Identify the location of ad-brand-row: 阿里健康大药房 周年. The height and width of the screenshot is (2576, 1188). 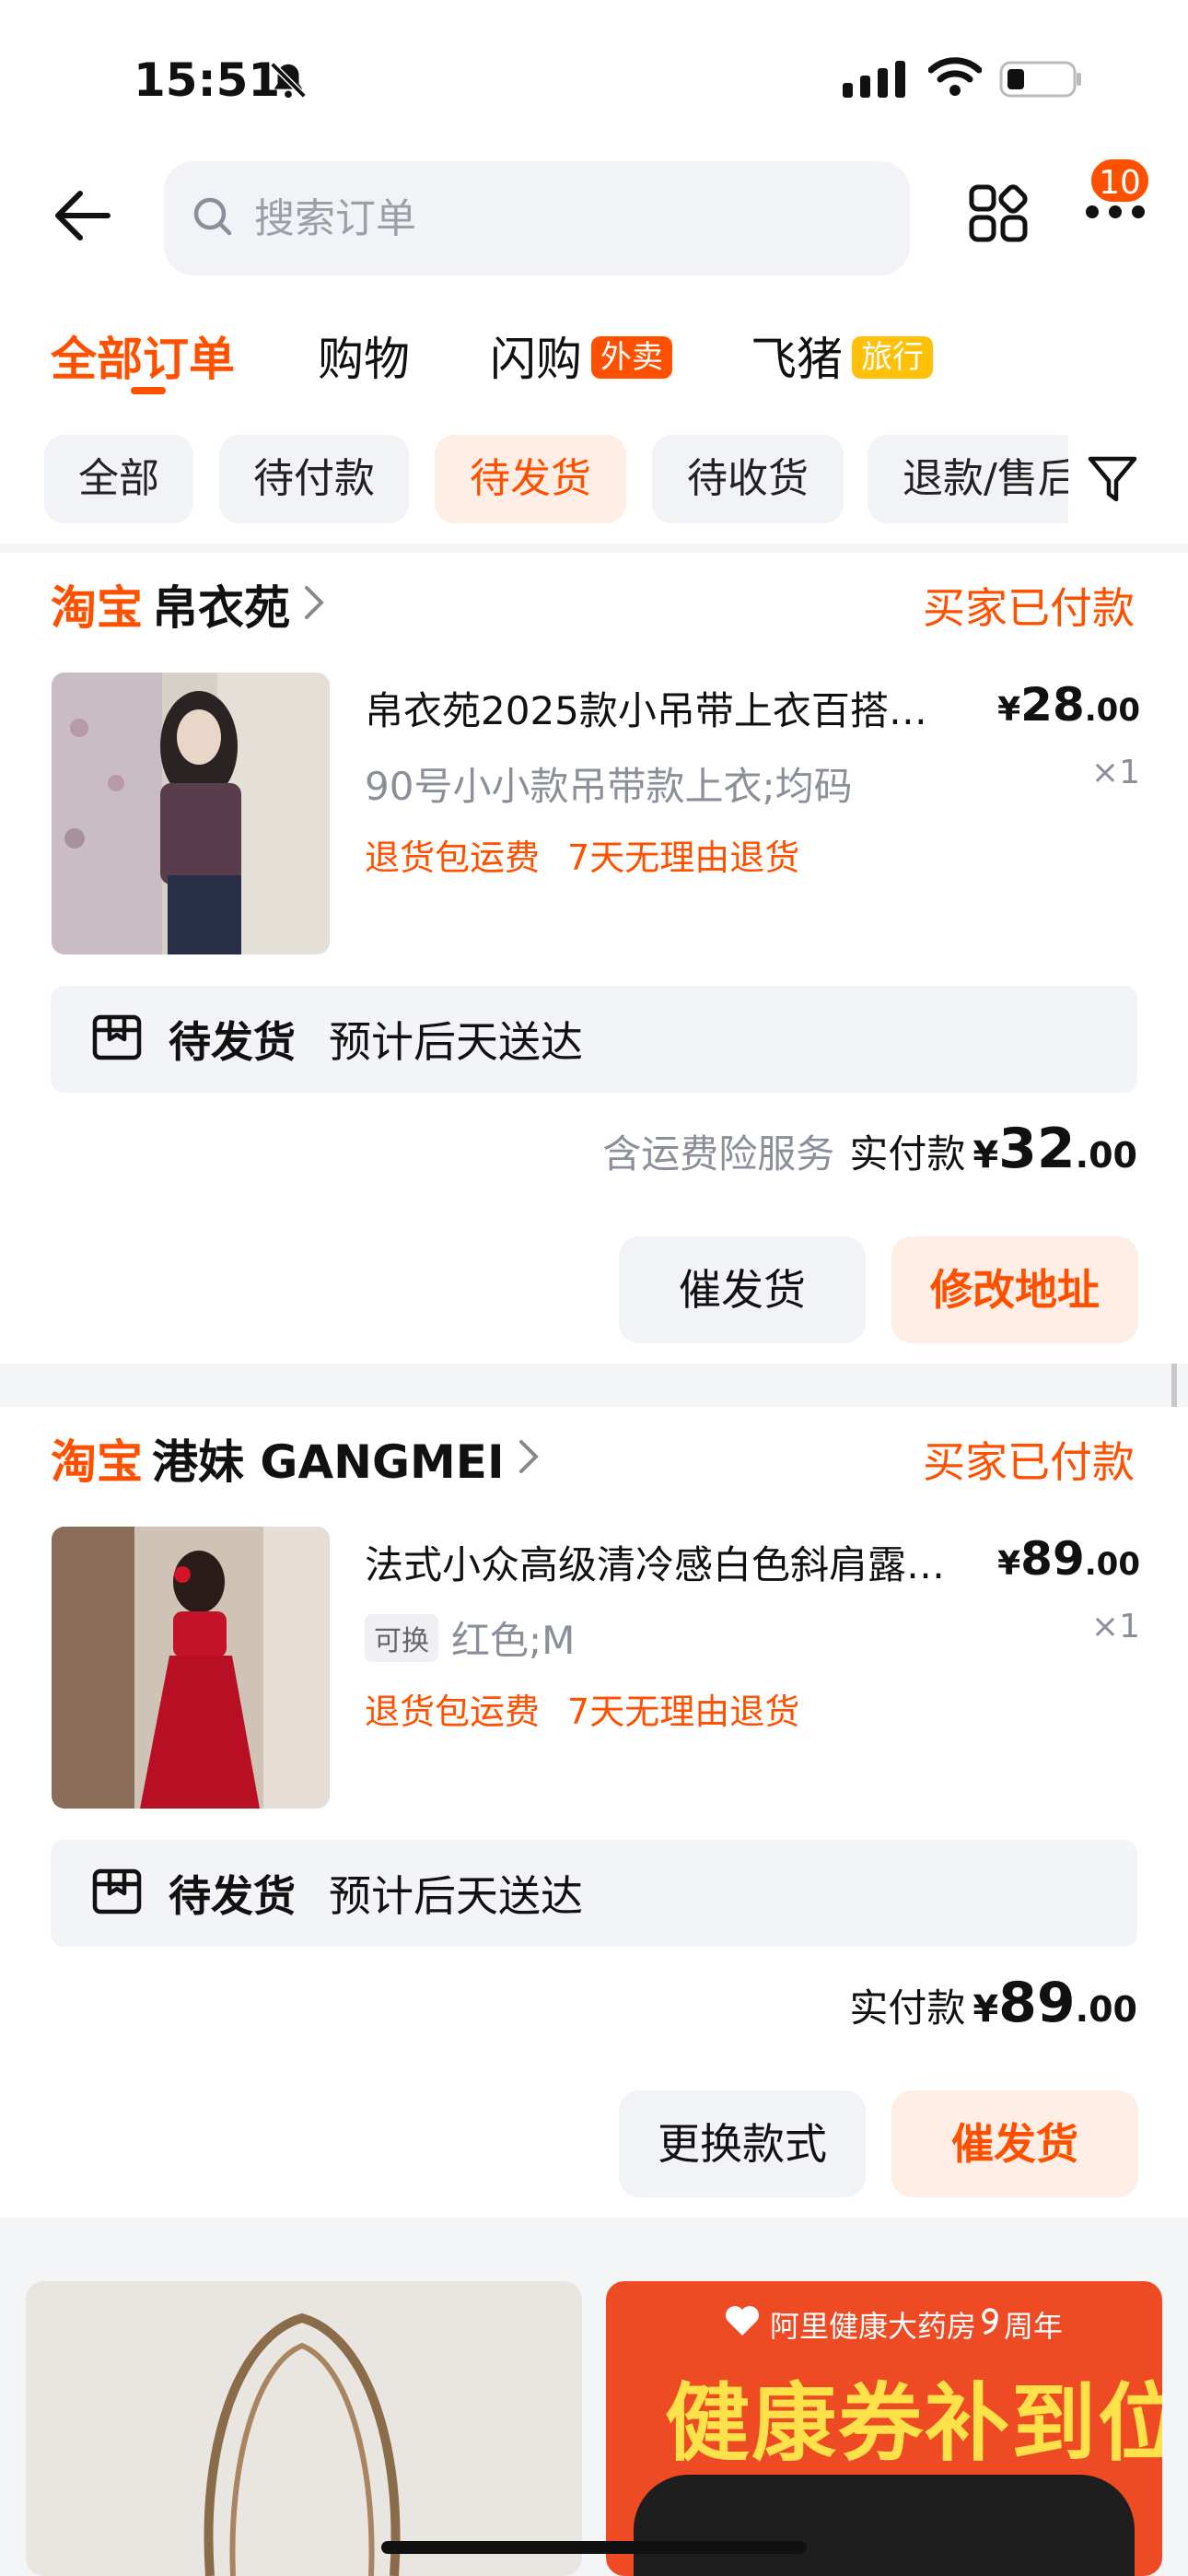
(893, 2324).